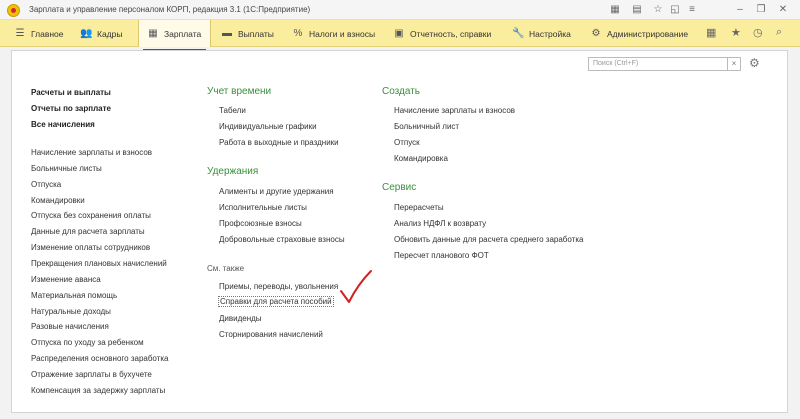 The width and height of the screenshot is (800, 419). Describe the element at coordinates (734, 64) in the screenshot. I see `search-clear-button: ×` at that location.